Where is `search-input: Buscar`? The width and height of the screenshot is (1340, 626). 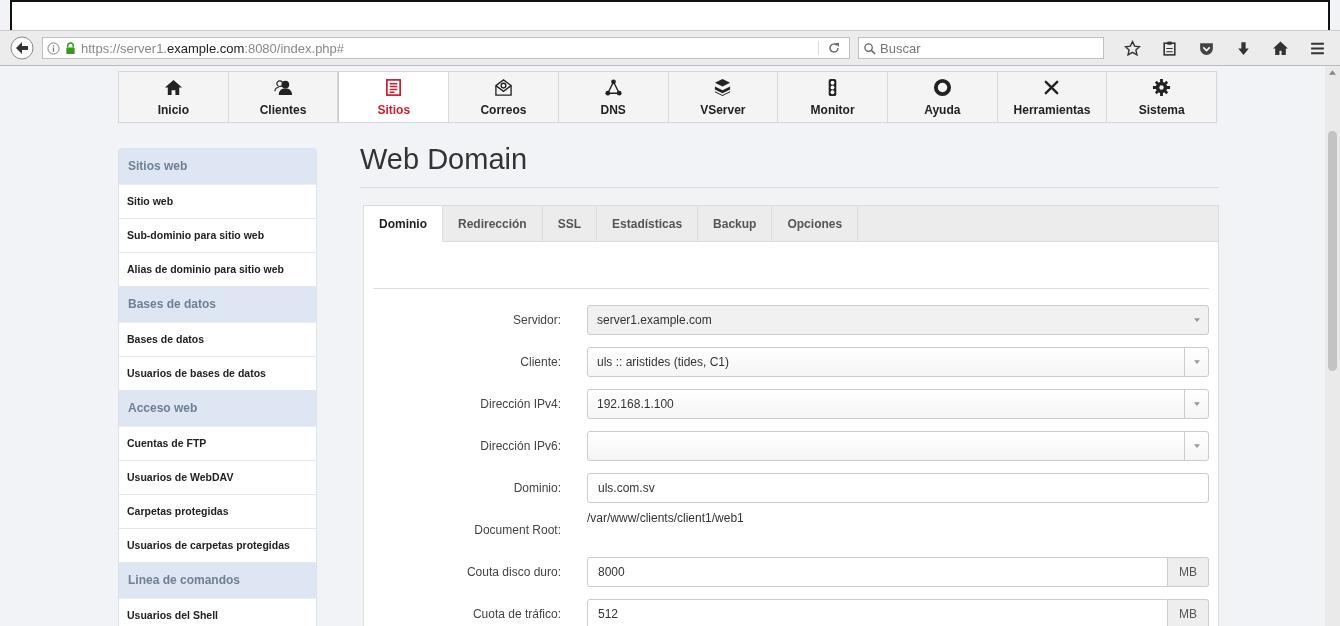
search-input: Buscar is located at coordinates (989, 48).